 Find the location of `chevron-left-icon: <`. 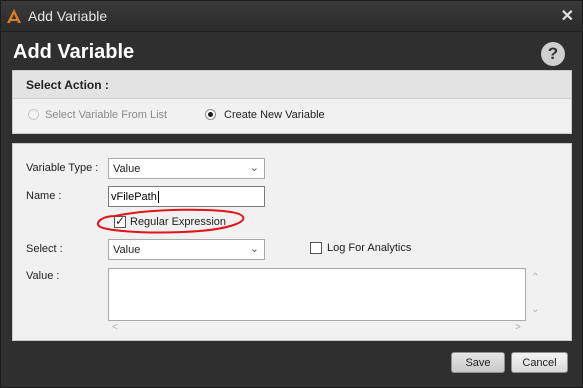

chevron-left-icon: < is located at coordinates (115, 327).